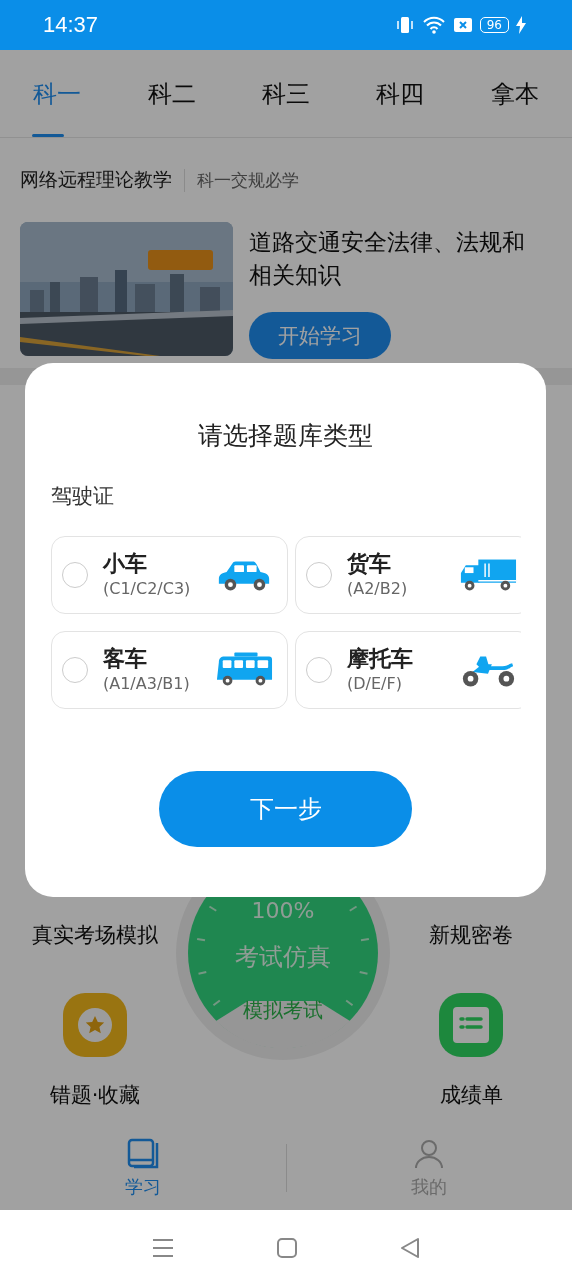  What do you see at coordinates (96, 179) in the screenshot?
I see `section-title: 网络远程理论教学` at bounding box center [96, 179].